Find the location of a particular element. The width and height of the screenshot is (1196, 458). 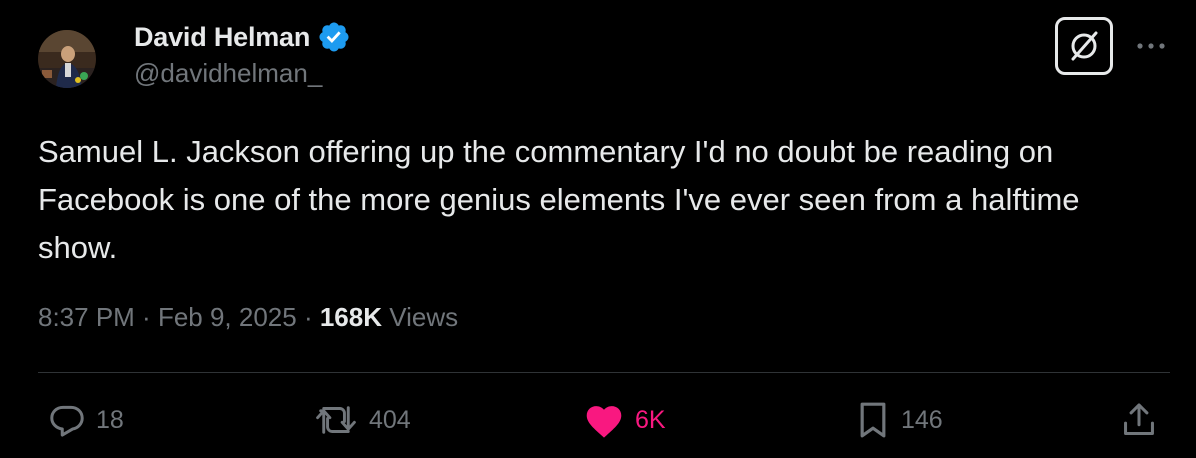

tweet-time: 8:37 PM is located at coordinates (86, 317).